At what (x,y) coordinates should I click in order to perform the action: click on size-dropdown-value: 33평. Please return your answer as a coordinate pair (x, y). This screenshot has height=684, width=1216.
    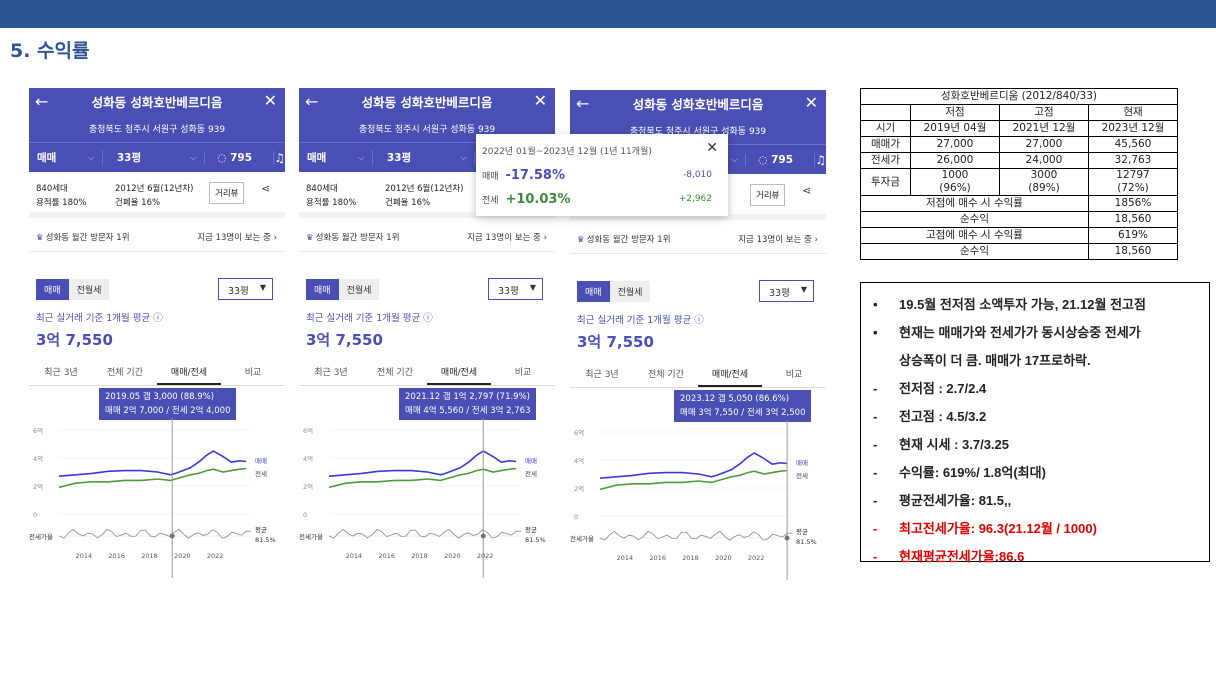
    Looking at the image, I should click on (238, 291).